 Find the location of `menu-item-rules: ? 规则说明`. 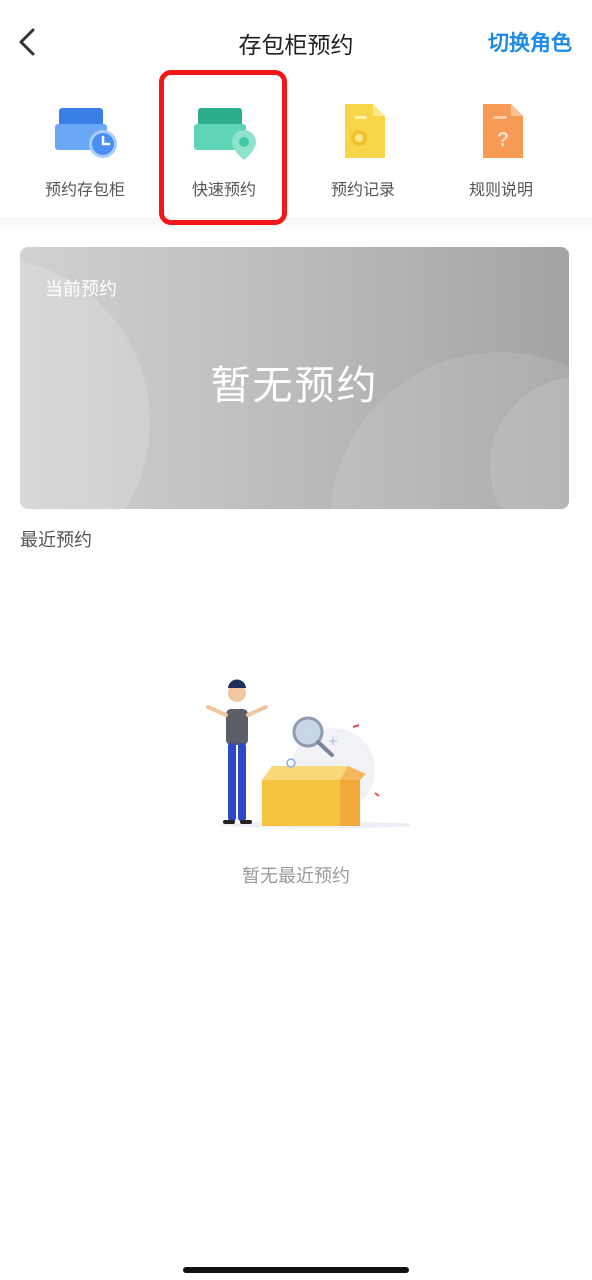

menu-item-rules: ? 规则说明 is located at coordinates (501, 151).